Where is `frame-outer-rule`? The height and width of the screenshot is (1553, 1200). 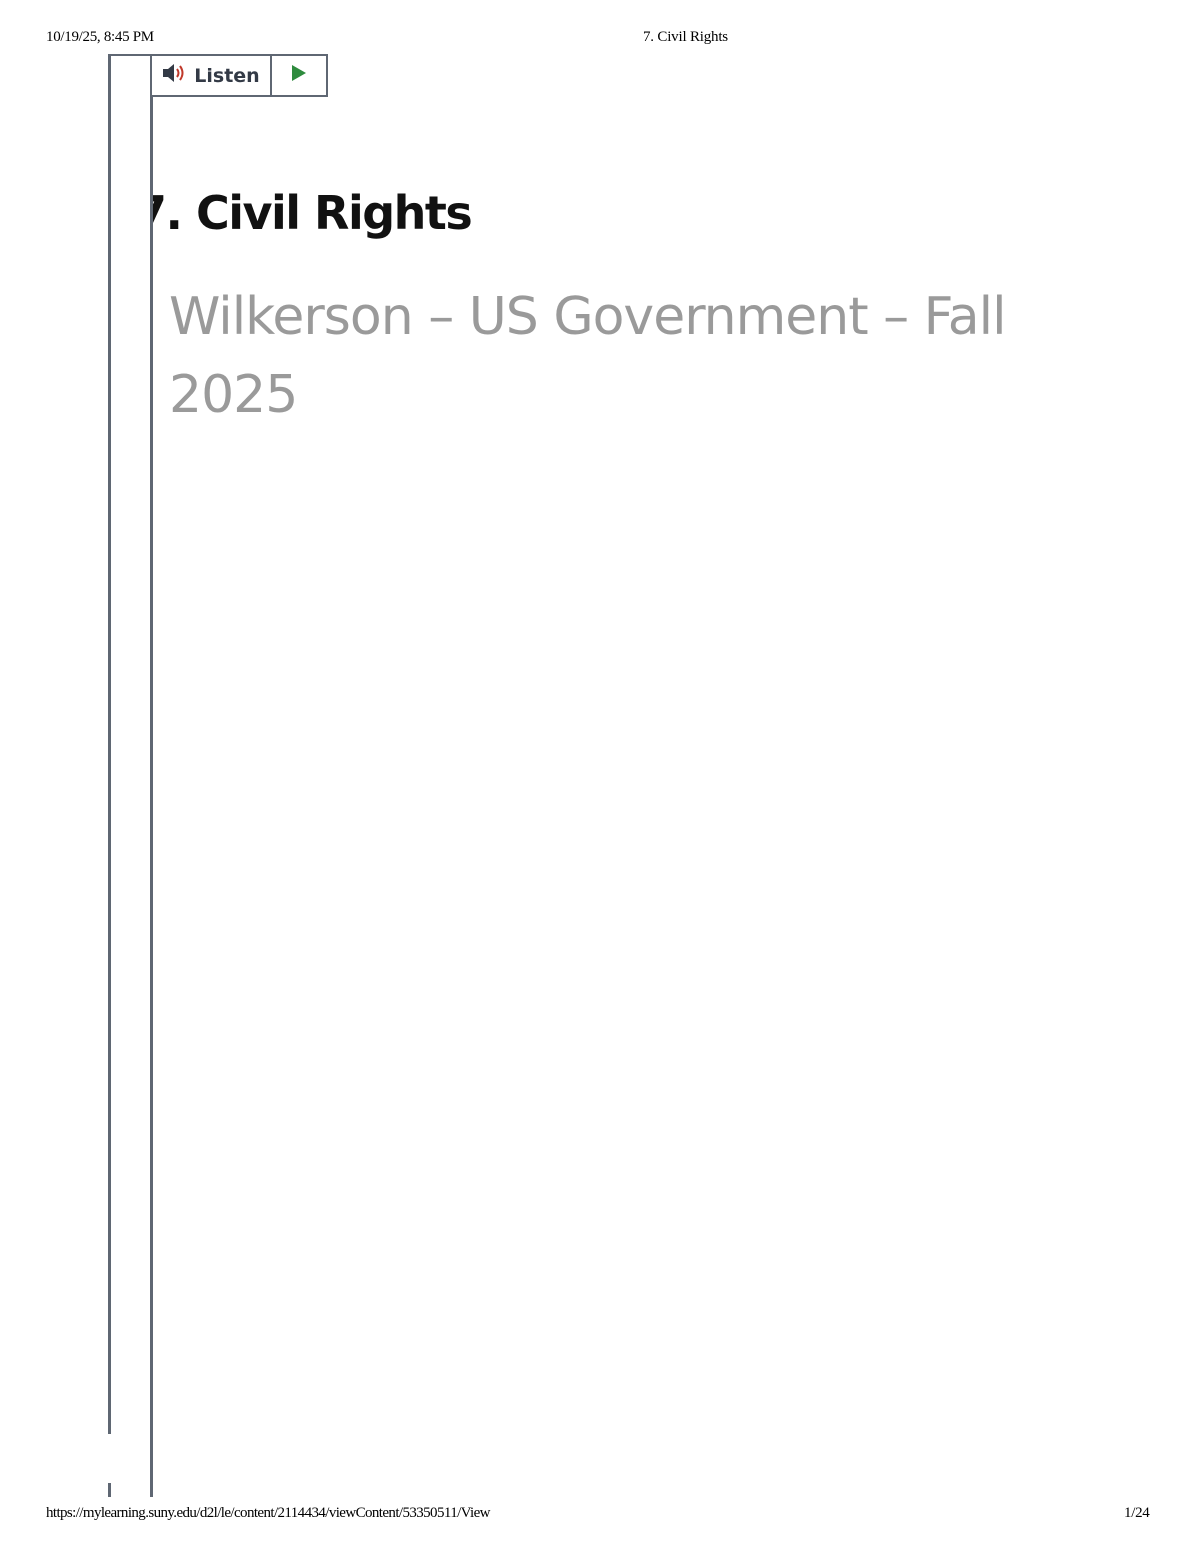
frame-outer-rule is located at coordinates (109, 744).